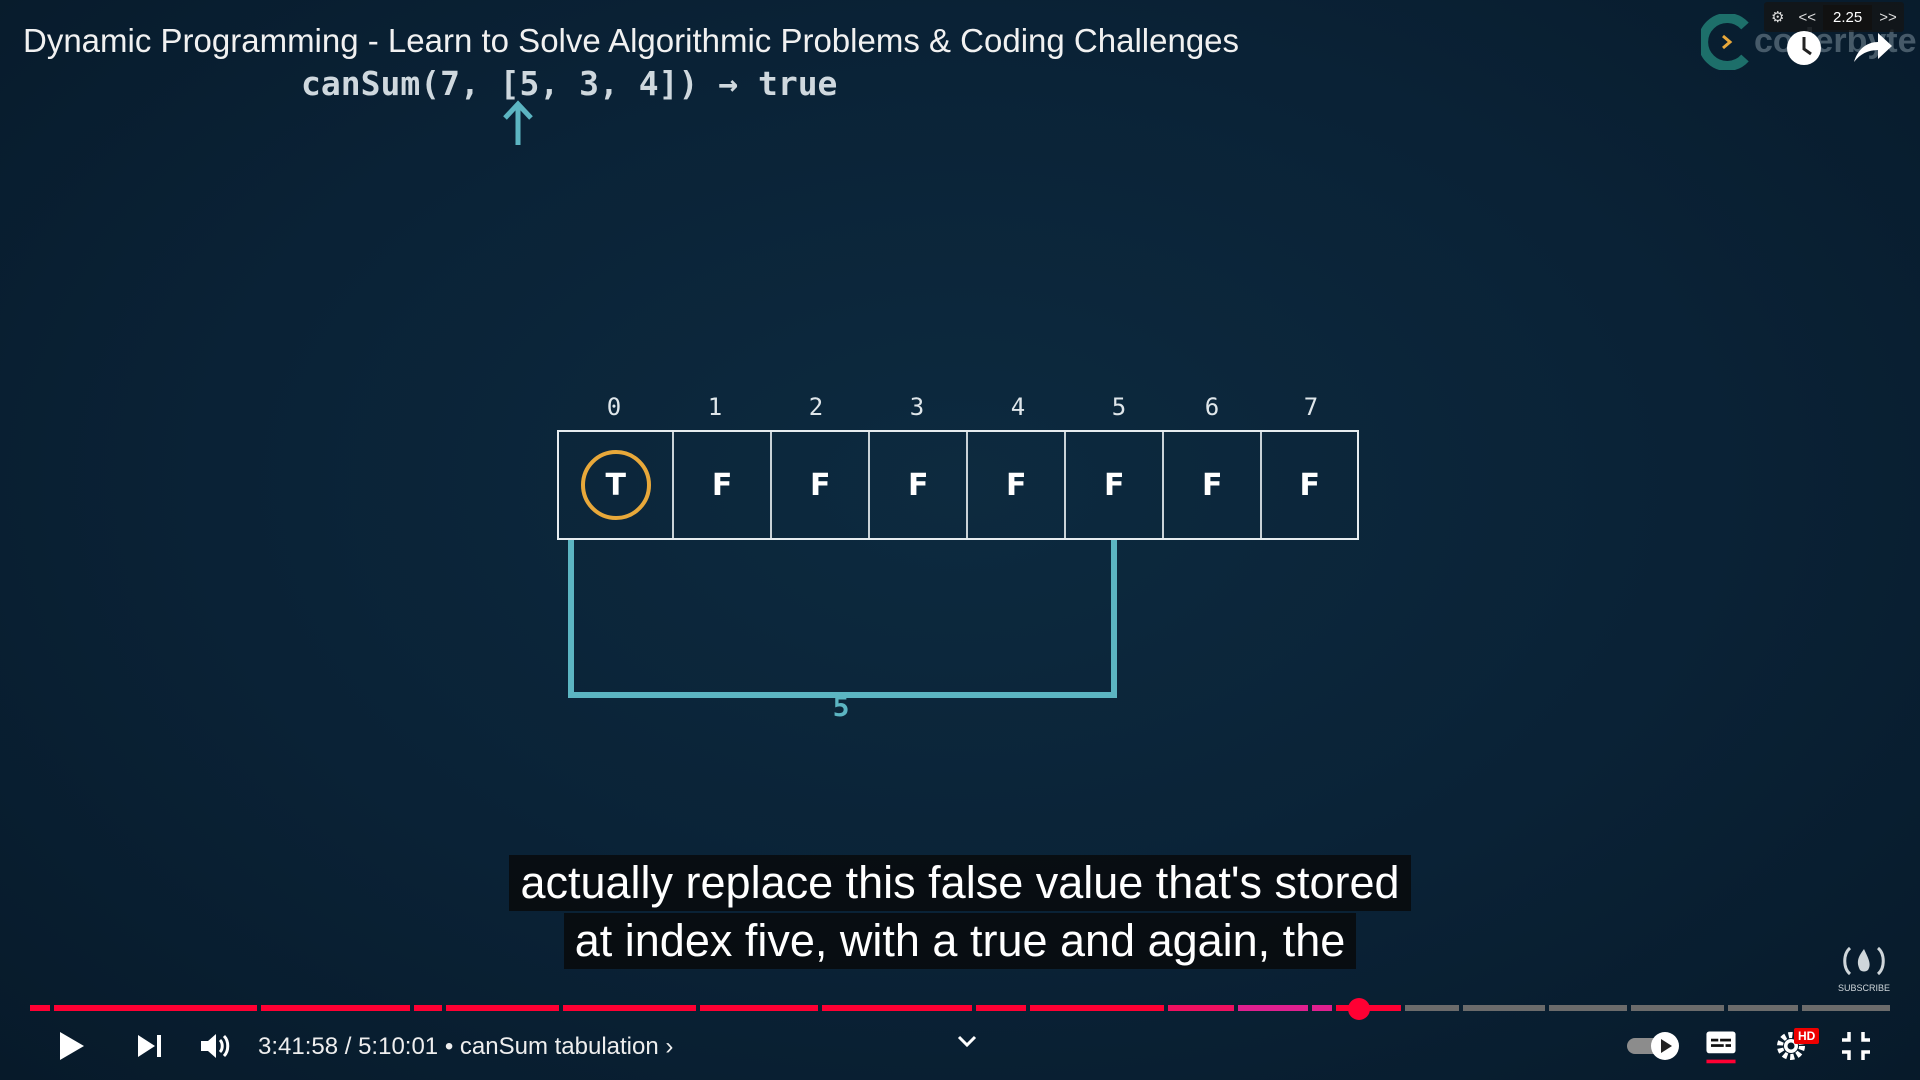  What do you see at coordinates (559, 1046) in the screenshot?
I see `chapter-title: canSum tabulation` at bounding box center [559, 1046].